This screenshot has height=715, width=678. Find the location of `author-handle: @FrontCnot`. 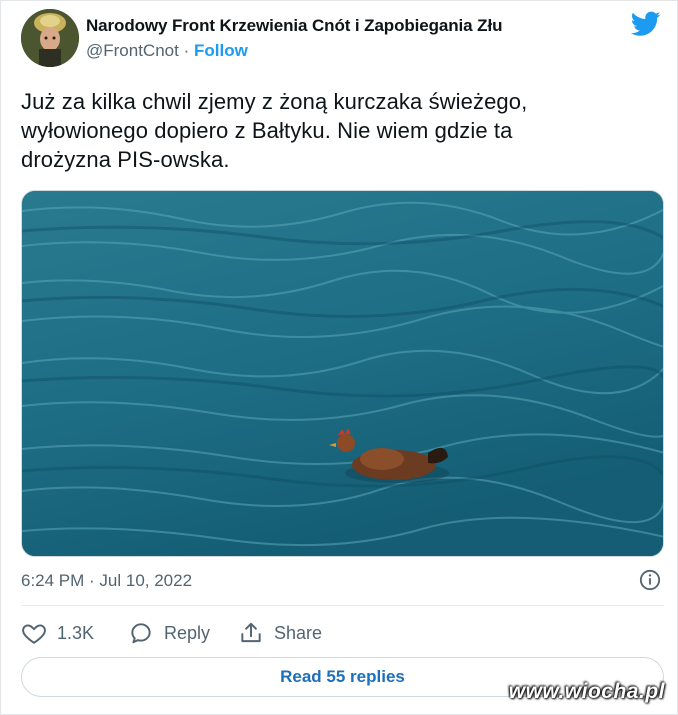

author-handle: @FrontCnot is located at coordinates (132, 50).